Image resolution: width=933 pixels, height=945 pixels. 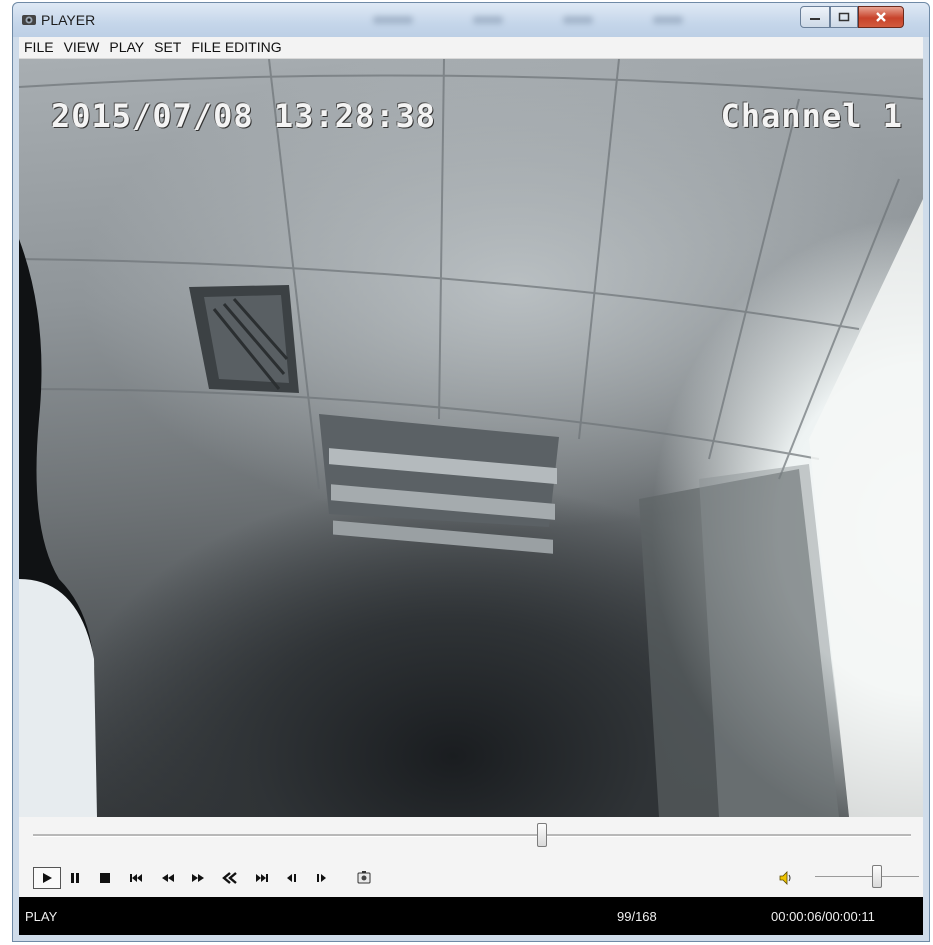 I want to click on app-icon, so click(x=29, y=20).